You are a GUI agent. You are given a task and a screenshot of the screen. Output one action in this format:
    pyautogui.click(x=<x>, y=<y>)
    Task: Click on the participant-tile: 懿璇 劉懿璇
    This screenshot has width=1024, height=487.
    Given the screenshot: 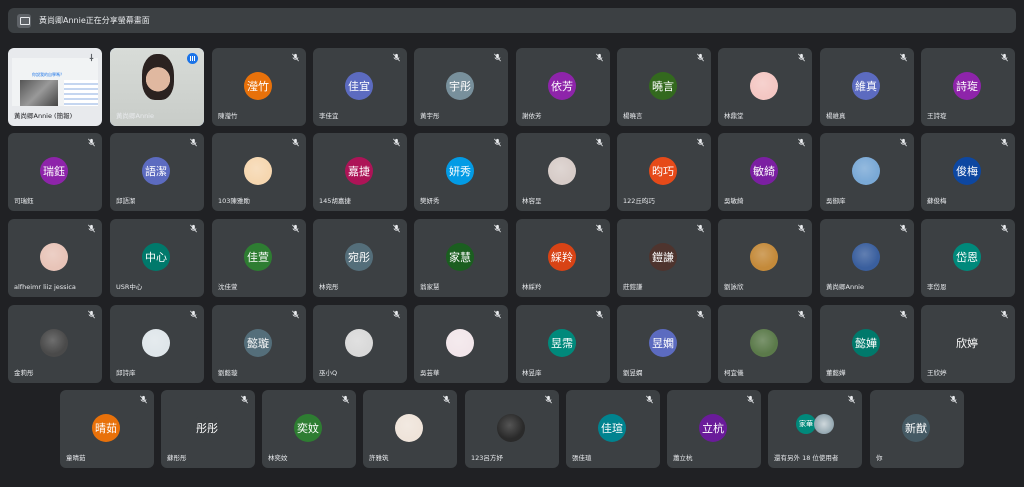 What is the action you would take?
    pyautogui.click(x=259, y=344)
    